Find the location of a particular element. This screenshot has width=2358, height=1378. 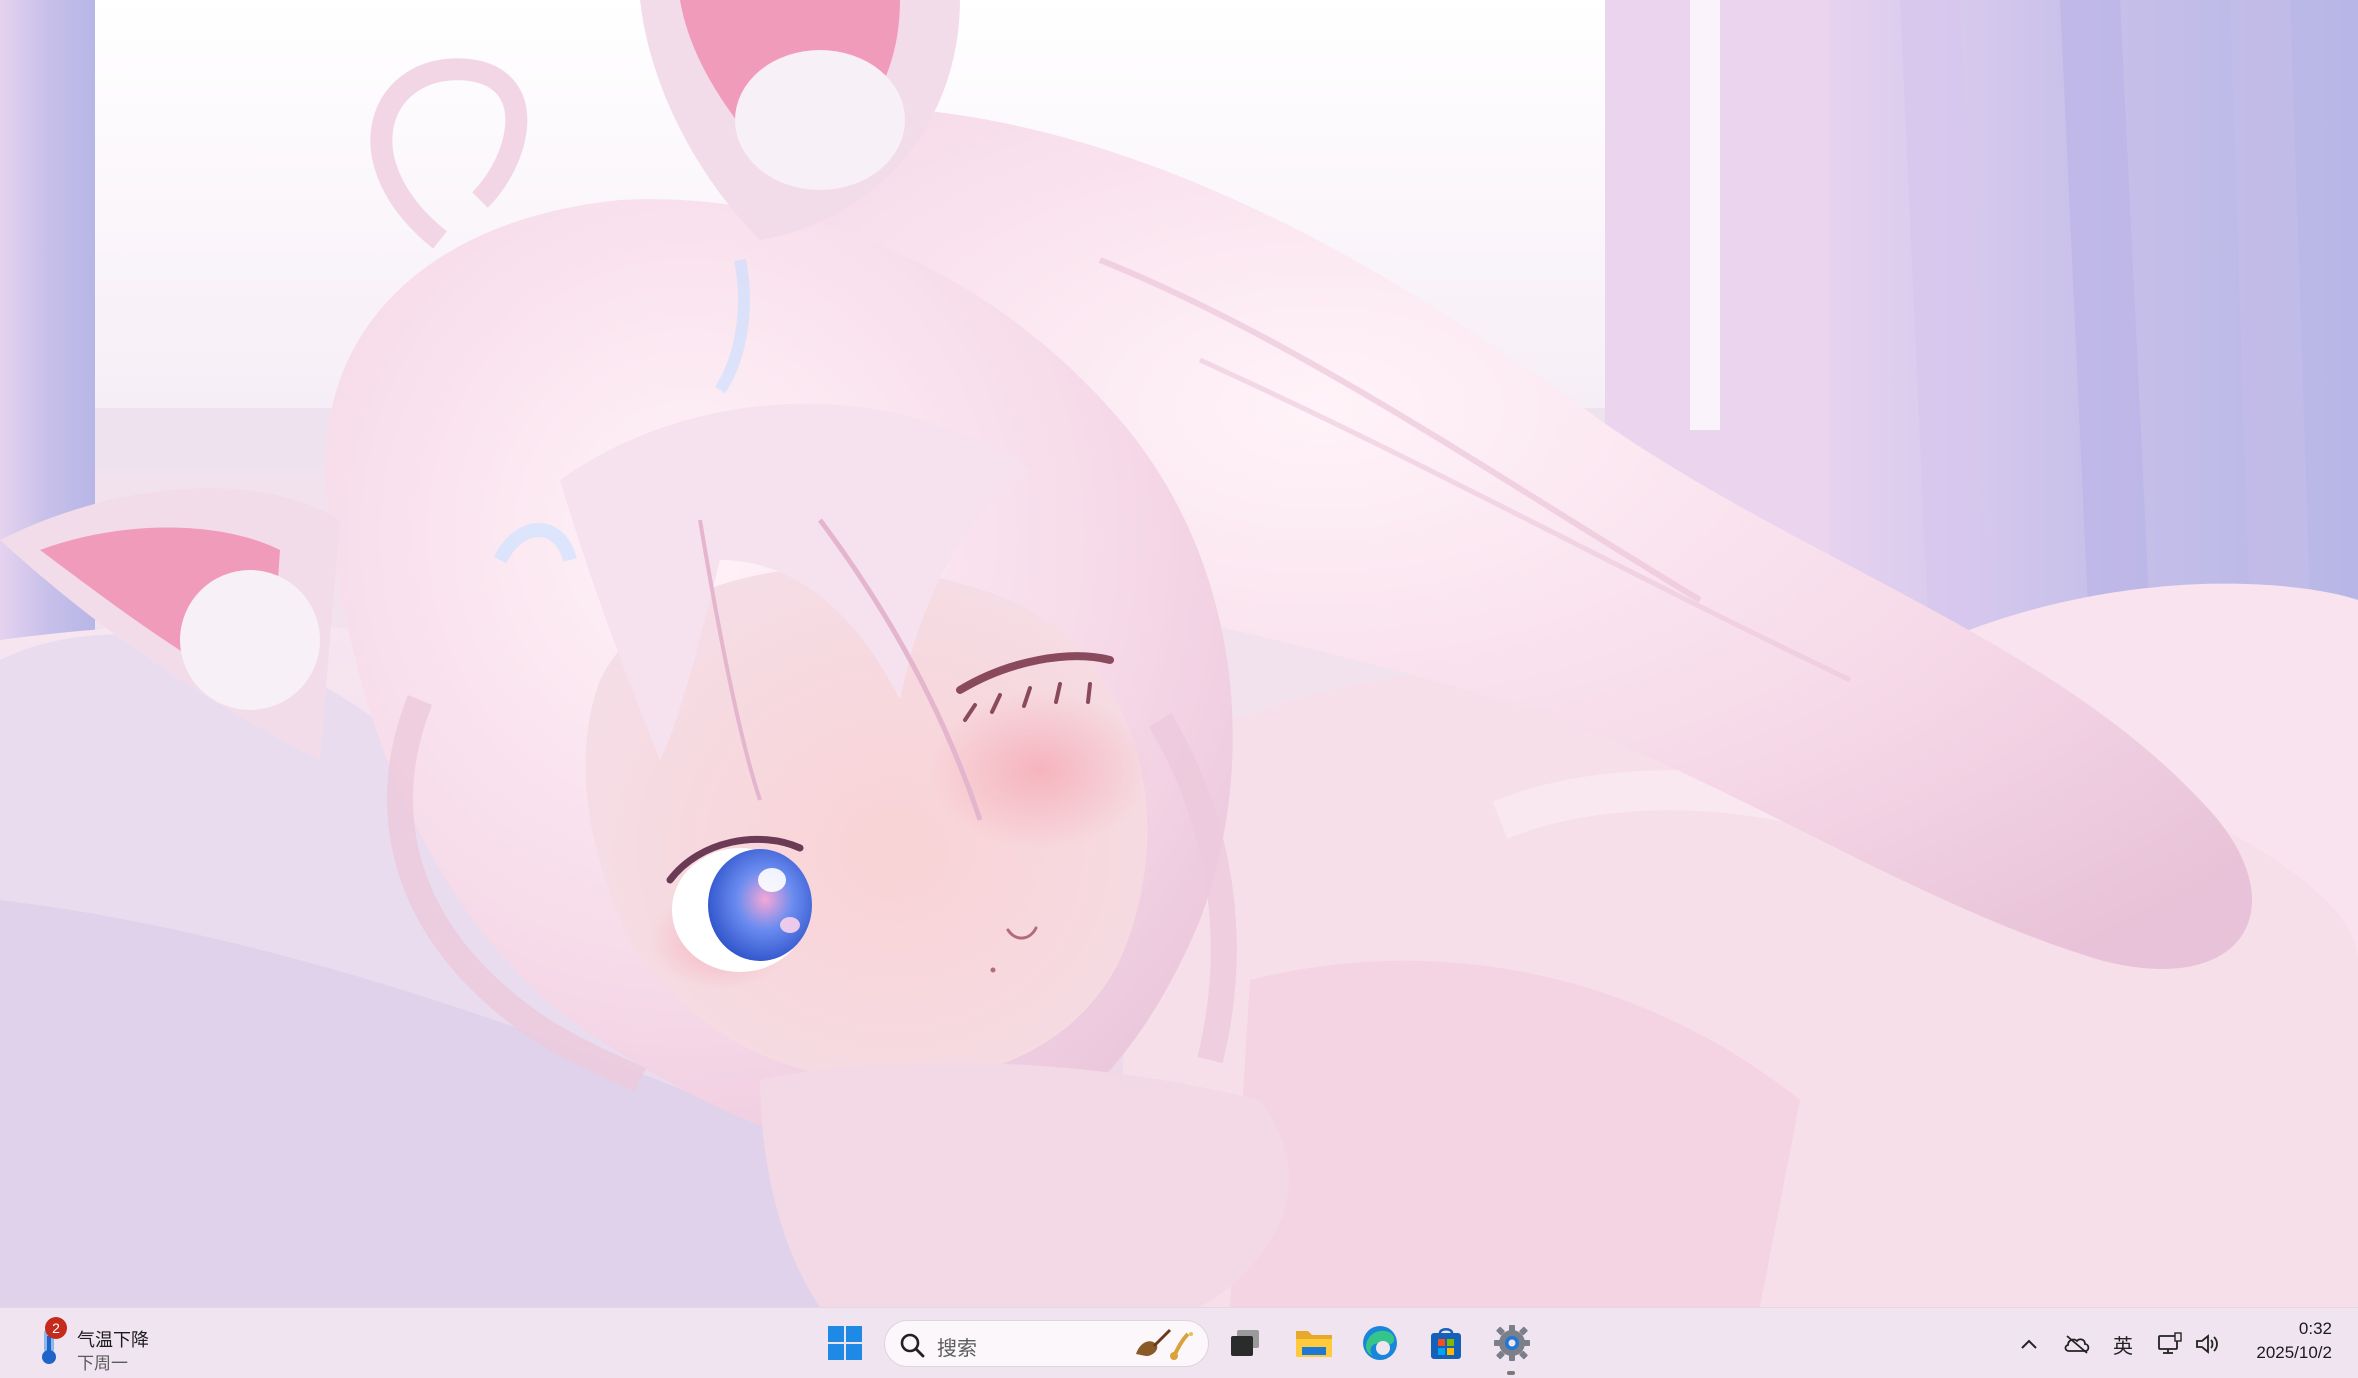

chevron-up-icon is located at coordinates (2029, 1344).